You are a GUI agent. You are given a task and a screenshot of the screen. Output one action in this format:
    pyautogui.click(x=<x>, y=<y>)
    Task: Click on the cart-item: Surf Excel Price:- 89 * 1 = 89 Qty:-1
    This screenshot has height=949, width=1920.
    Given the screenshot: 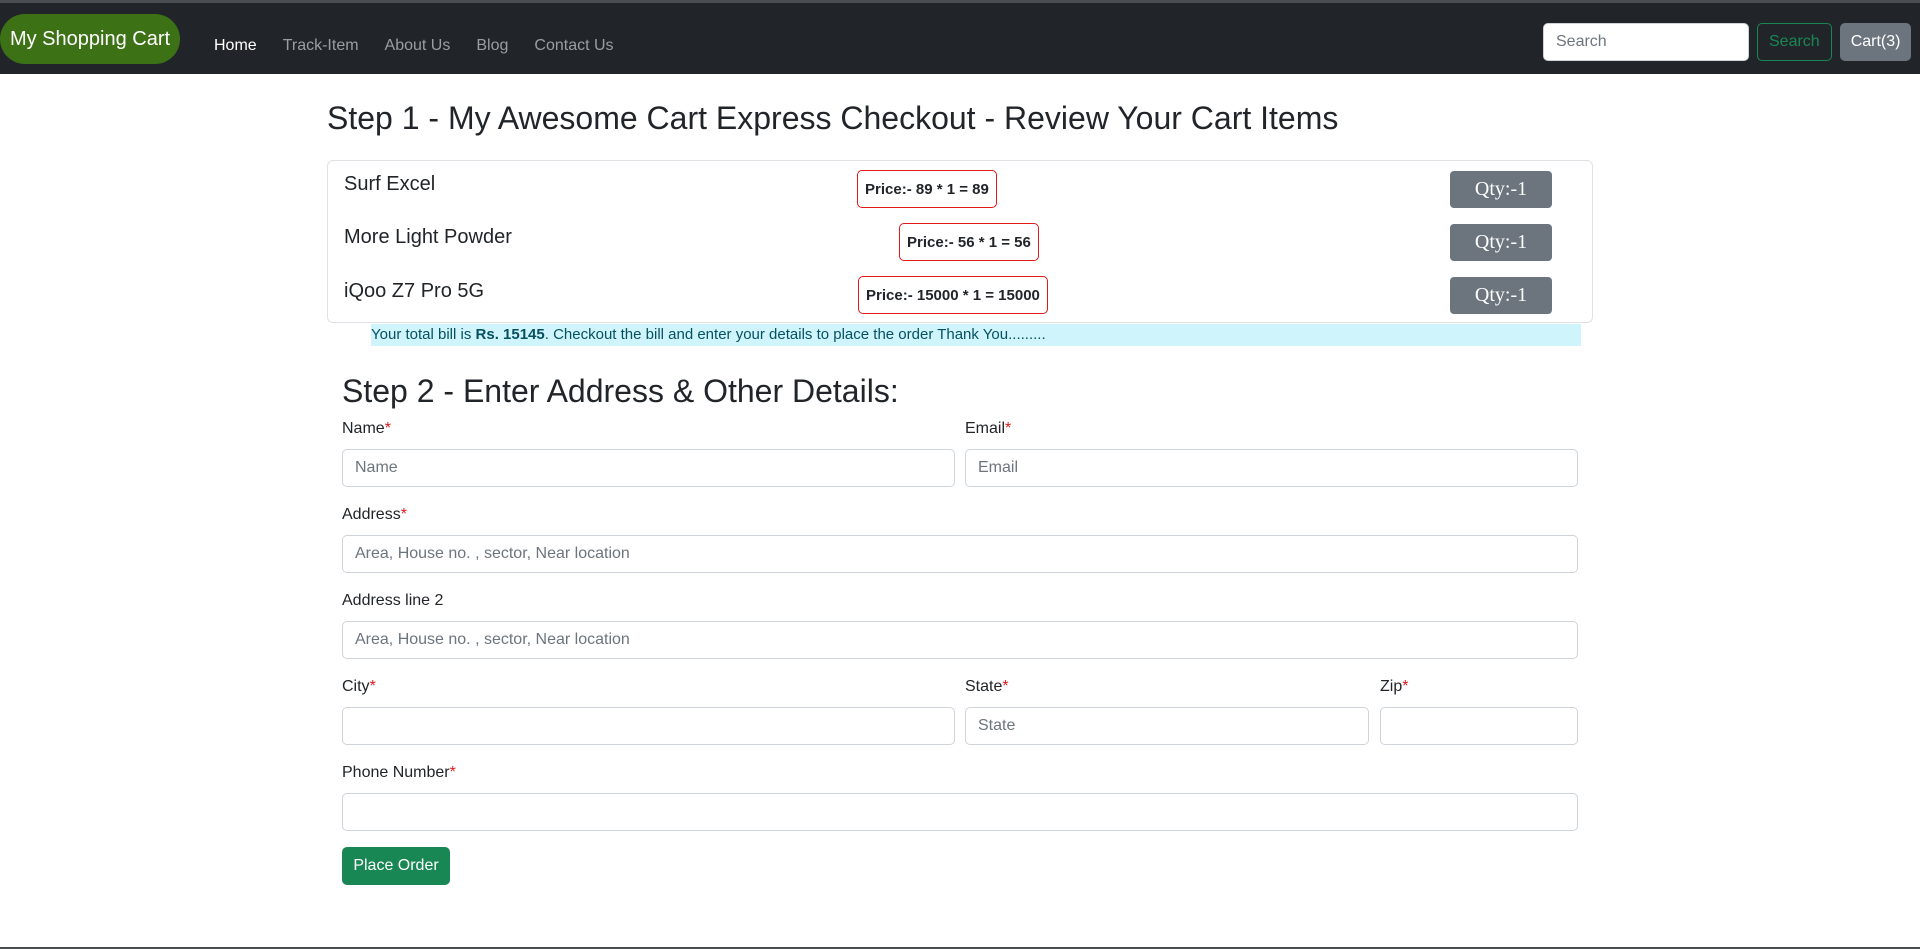 What is the action you would take?
    pyautogui.click(x=960, y=184)
    